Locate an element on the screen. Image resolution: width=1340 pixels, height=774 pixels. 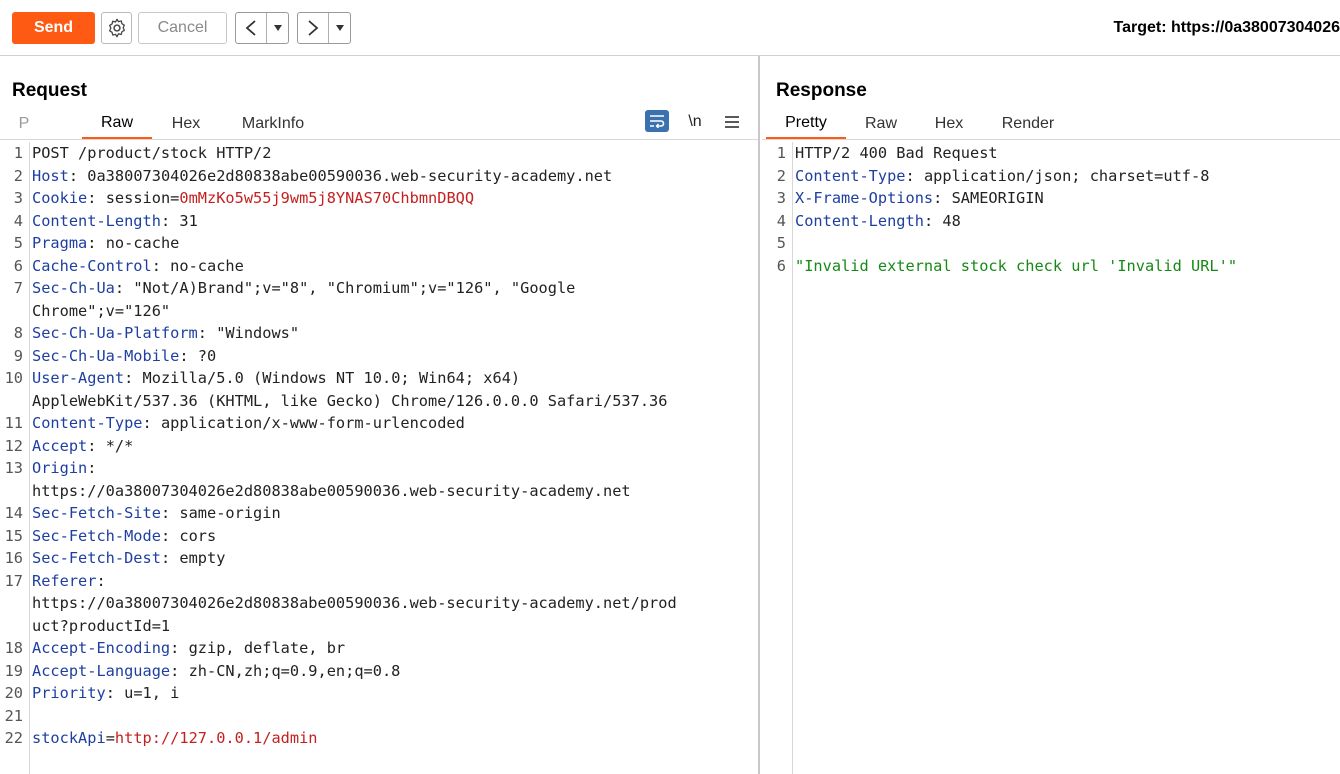
header-value: HTTP/2 400 Bad Request is located at coordinates (896, 153).